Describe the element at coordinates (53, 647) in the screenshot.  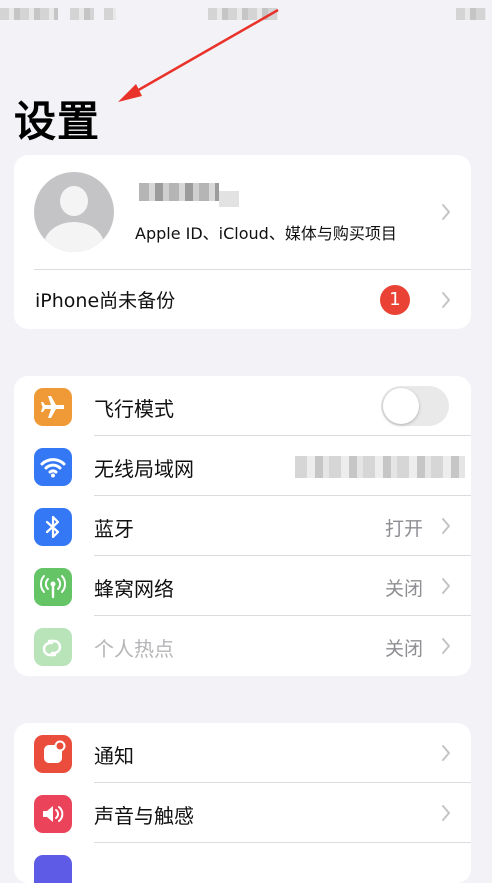
I see `hotspot-icon` at that location.